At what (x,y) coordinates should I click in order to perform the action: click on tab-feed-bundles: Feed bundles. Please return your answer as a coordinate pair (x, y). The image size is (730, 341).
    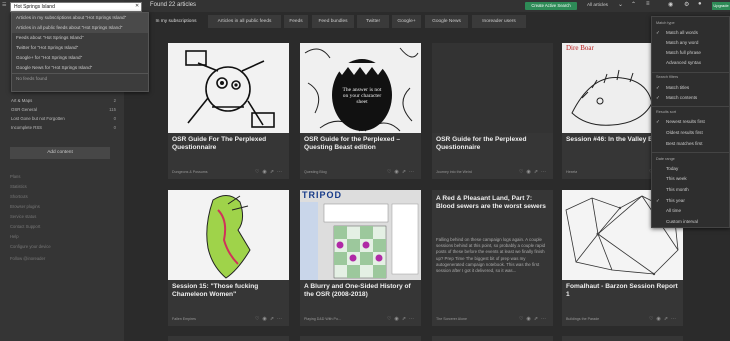
    Looking at the image, I should click on (333, 21).